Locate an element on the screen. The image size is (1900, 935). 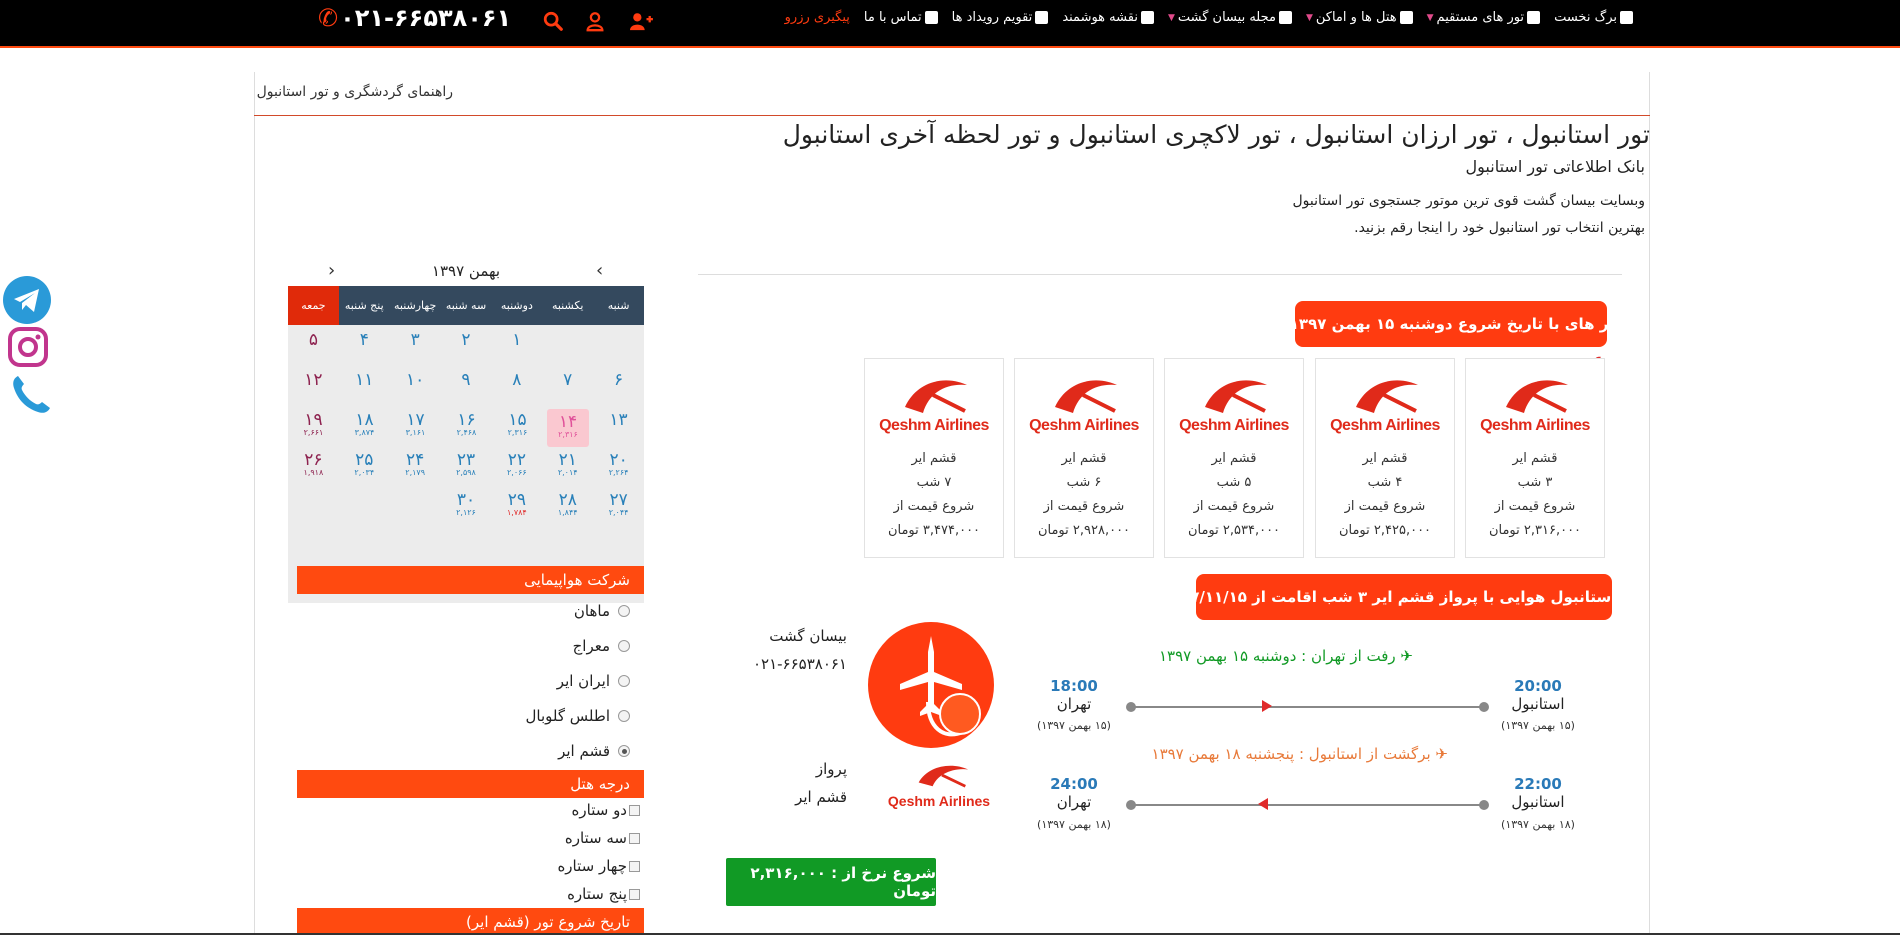
calendar-day: ۳۰ ۲,۱۲۶ is located at coordinates (466, 507).